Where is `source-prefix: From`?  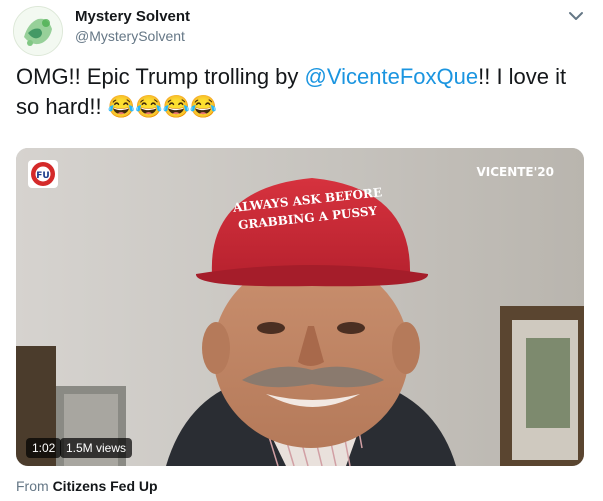
source-prefix: From is located at coordinates (32, 486).